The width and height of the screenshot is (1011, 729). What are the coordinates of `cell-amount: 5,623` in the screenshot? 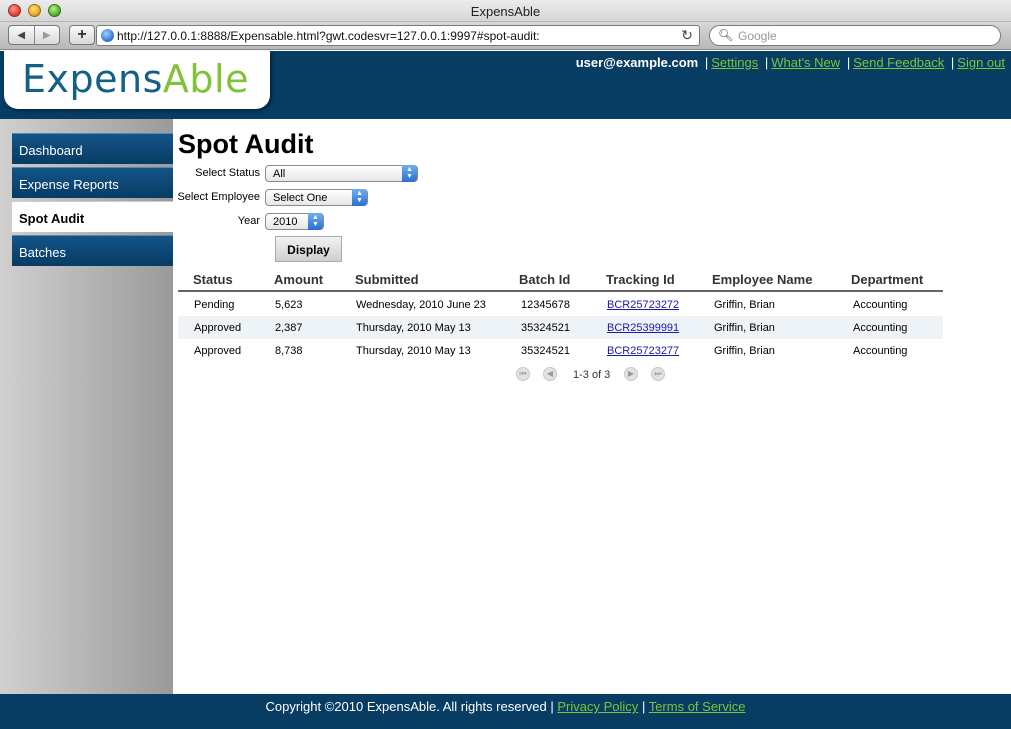 It's located at (289, 305).